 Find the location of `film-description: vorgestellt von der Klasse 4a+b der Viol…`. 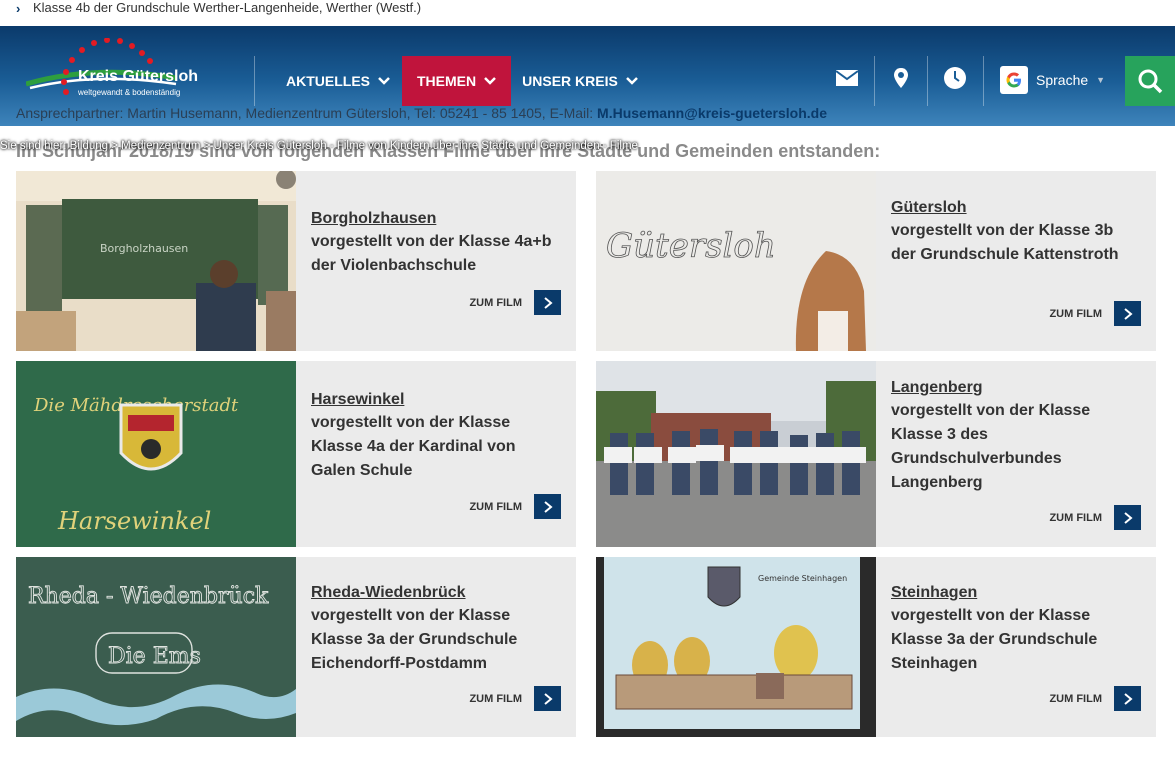

film-description: vorgestellt von der Klasse 4a+b der Viol… is located at coordinates (431, 253).